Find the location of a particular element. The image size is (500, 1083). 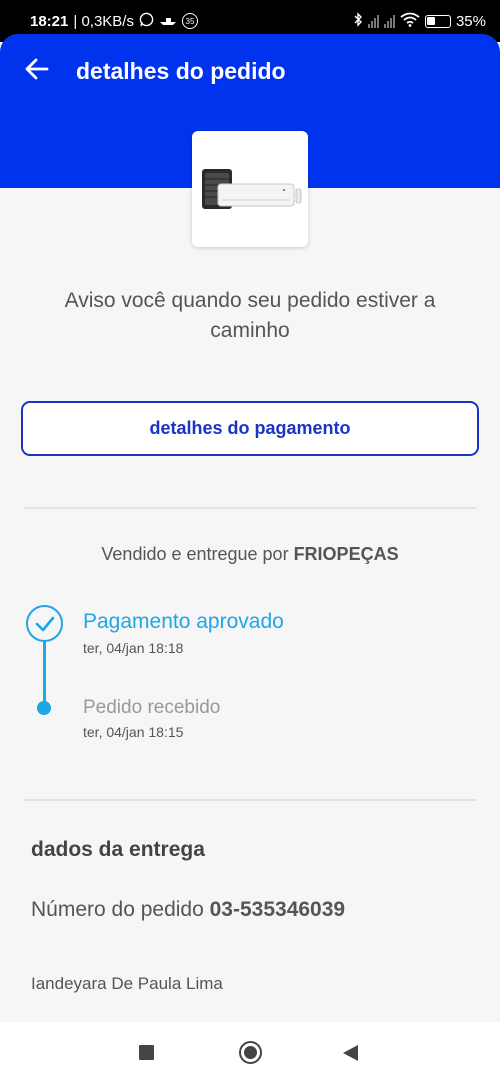

seller-name: FRIOPEÇAS is located at coordinates (346, 554).